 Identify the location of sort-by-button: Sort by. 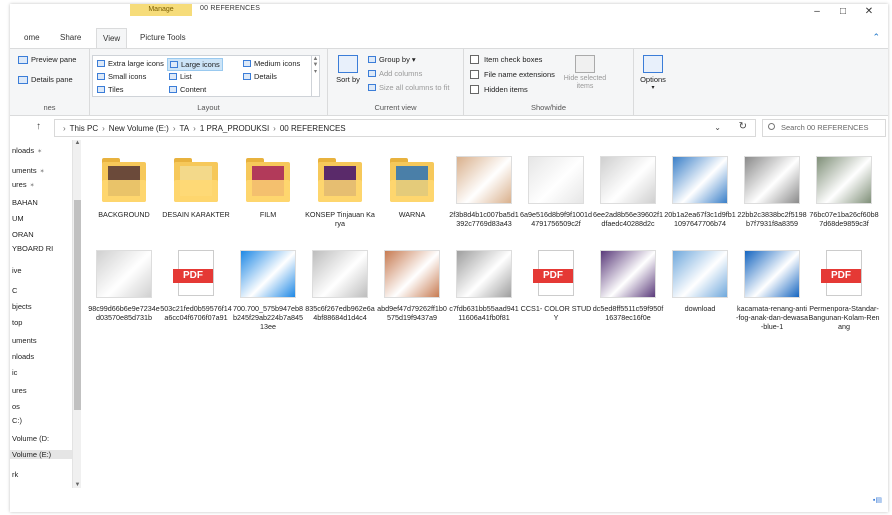
(348, 69).